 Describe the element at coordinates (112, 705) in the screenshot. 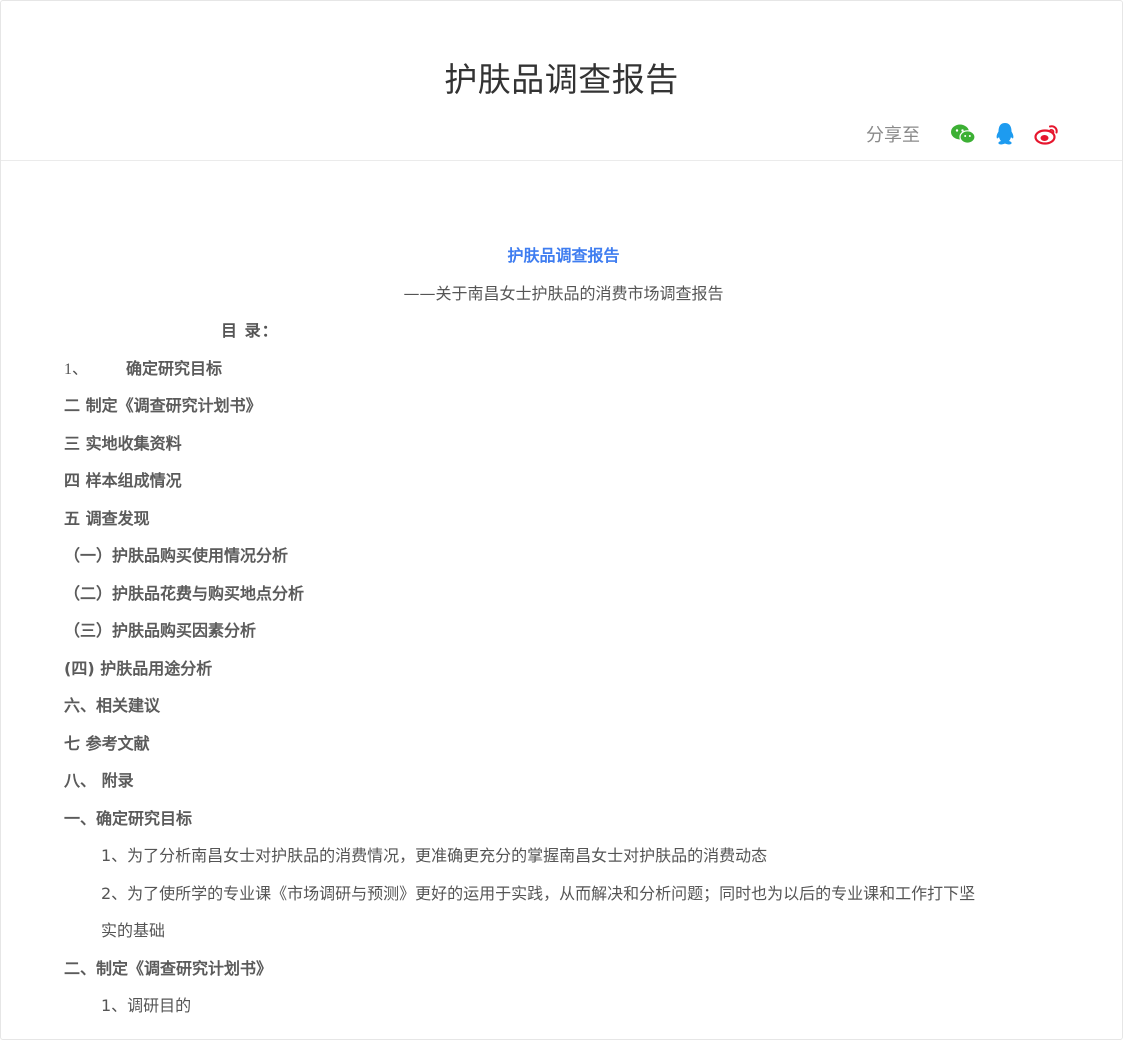

I see `toc-item: 六、相关建议` at that location.